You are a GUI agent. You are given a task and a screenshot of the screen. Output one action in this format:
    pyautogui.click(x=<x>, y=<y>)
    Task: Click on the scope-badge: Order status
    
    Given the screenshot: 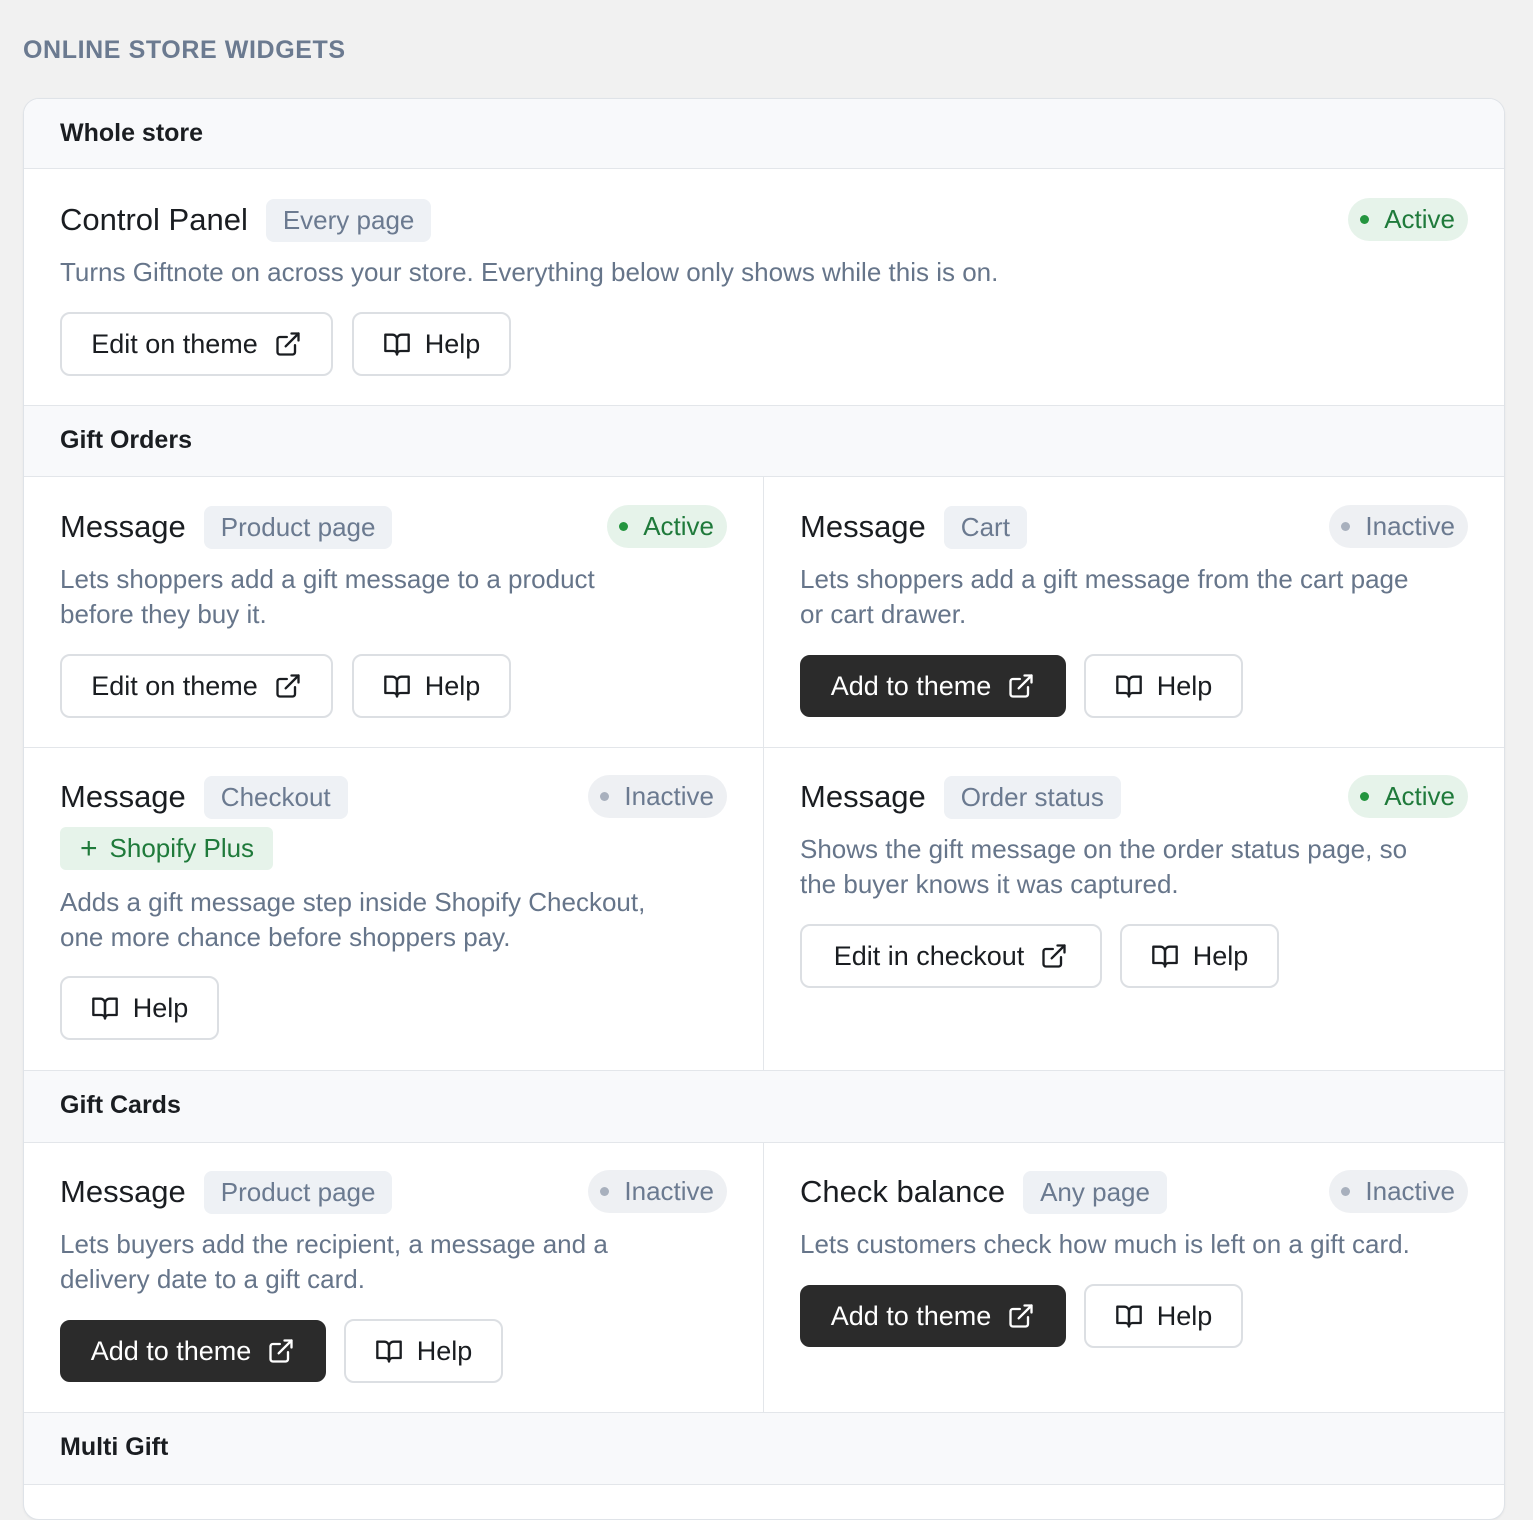 What is the action you would take?
    pyautogui.click(x=1032, y=797)
    